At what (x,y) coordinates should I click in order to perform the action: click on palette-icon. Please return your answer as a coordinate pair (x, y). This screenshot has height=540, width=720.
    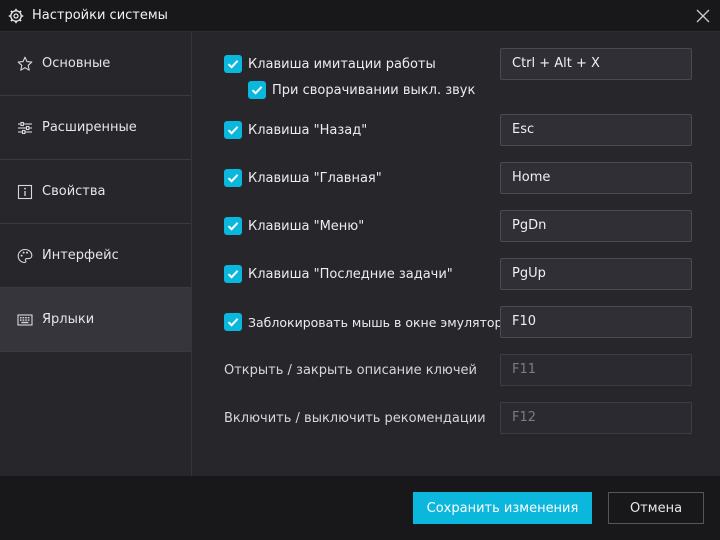
    Looking at the image, I should click on (25, 256).